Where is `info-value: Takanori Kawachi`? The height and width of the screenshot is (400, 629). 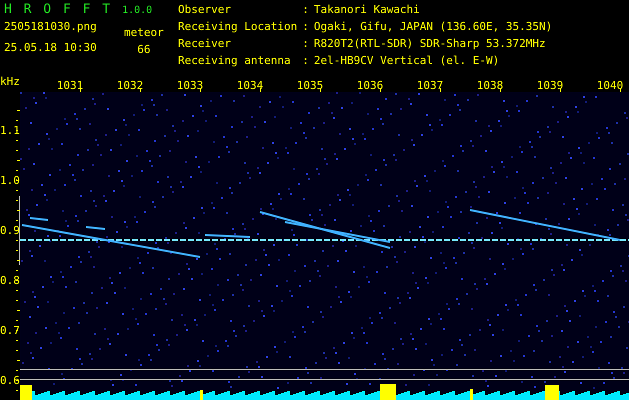
info-value: Takanori Kawachi is located at coordinates (367, 11).